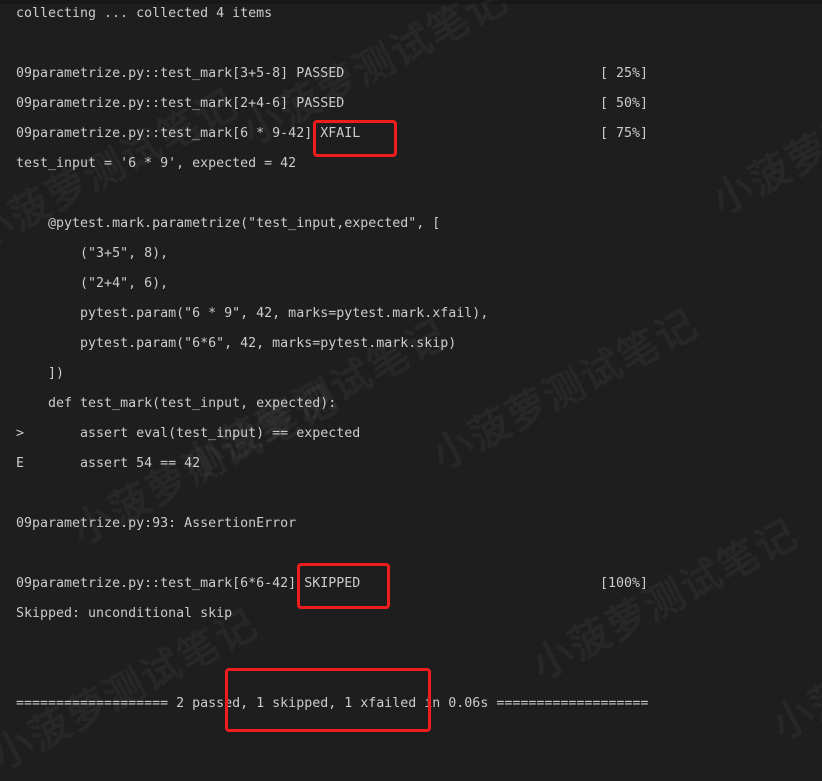 The width and height of the screenshot is (822, 781). What do you see at coordinates (156, 523) in the screenshot?
I see `error-location: 09parametrize.py:93: AssertionError` at bounding box center [156, 523].